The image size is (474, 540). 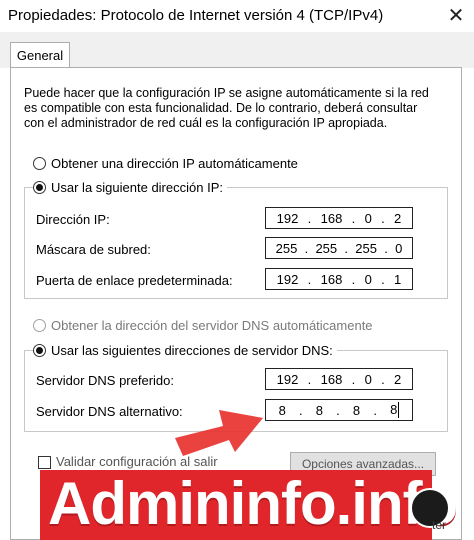 What do you see at coordinates (282, 410) in the screenshot?
I see `alternate-dns-octet-1: 8` at bounding box center [282, 410].